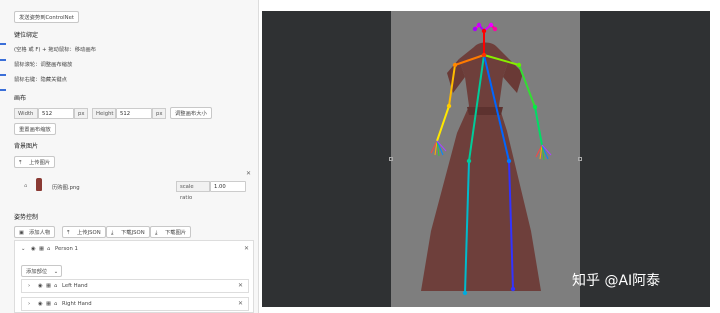 This screenshot has width=720, height=313. Describe the element at coordinates (56, 113) in the screenshot. I see `width-input: 512` at that location.